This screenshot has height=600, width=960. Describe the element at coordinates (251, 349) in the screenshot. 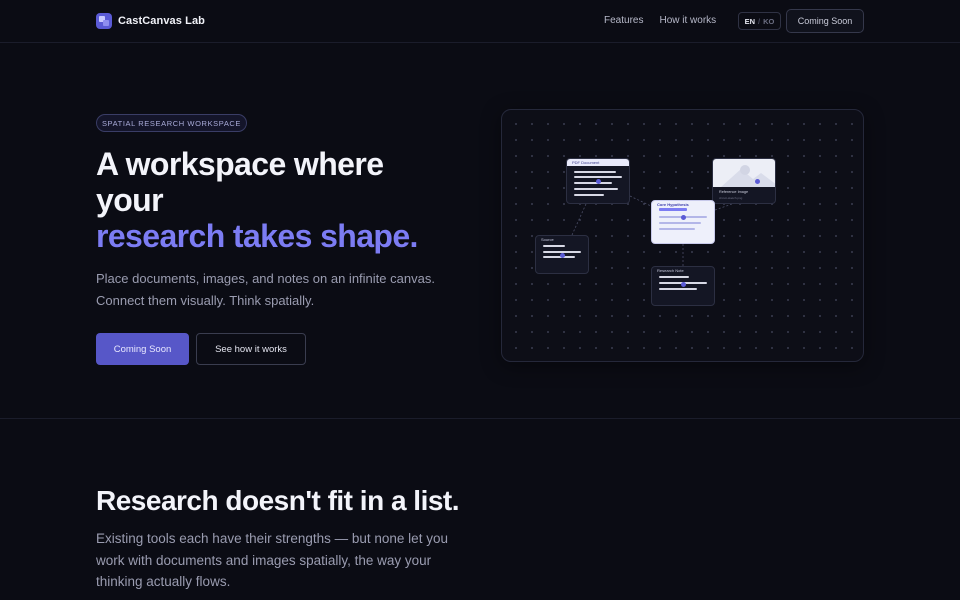

I see `see-how-it-works-button: See how it works` at that location.